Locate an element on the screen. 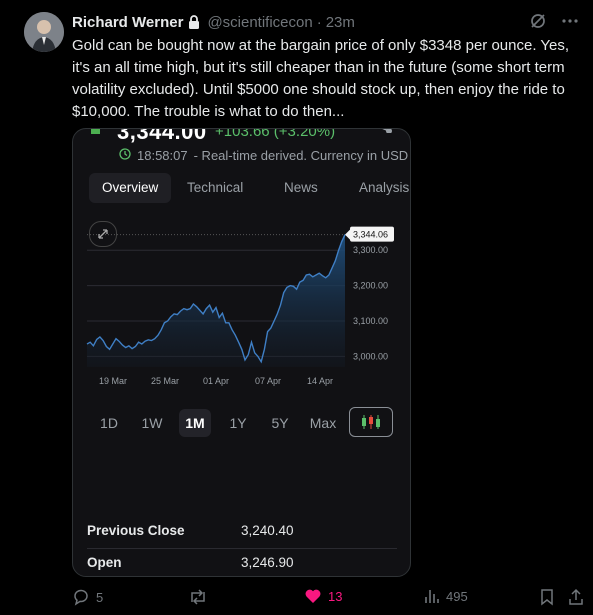  avatar is located at coordinates (44, 32).